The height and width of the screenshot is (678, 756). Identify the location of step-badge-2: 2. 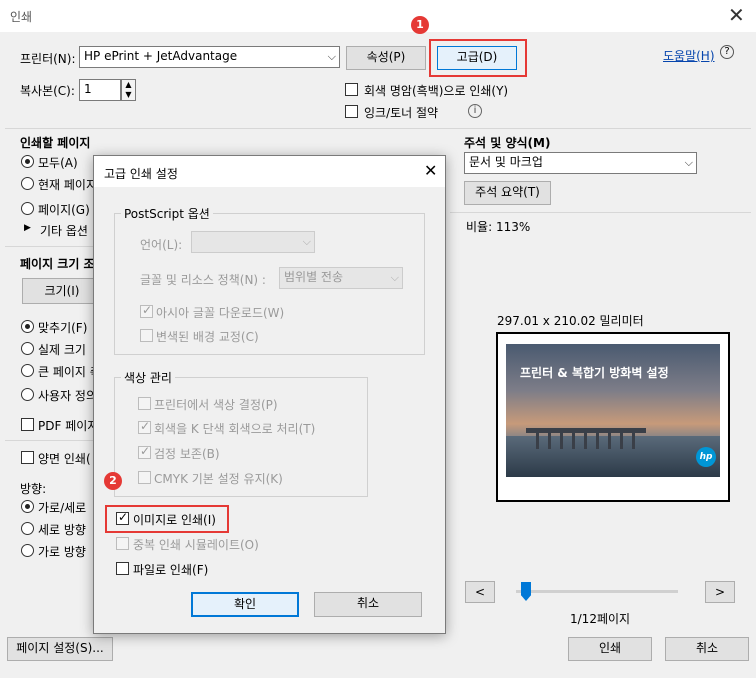
(113, 481).